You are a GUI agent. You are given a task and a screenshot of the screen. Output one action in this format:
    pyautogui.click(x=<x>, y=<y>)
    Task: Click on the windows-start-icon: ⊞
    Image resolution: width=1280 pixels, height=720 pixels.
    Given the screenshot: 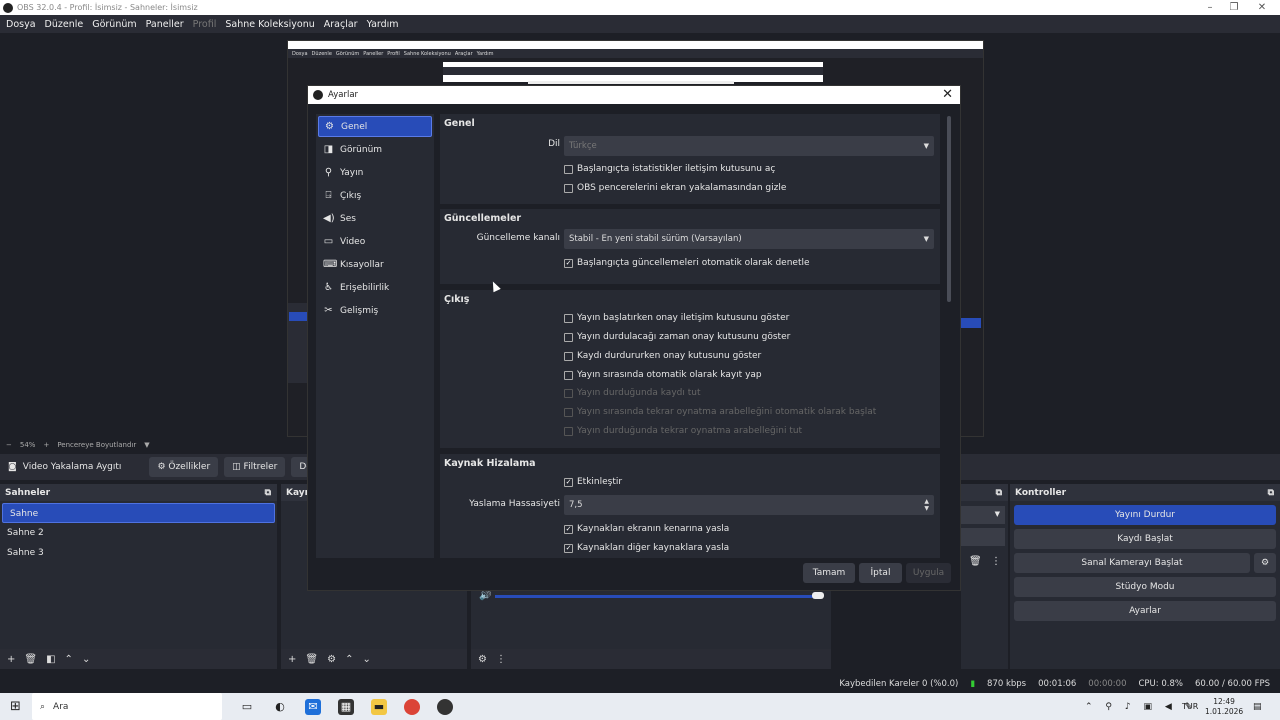 What is the action you would take?
    pyautogui.click(x=15, y=706)
    